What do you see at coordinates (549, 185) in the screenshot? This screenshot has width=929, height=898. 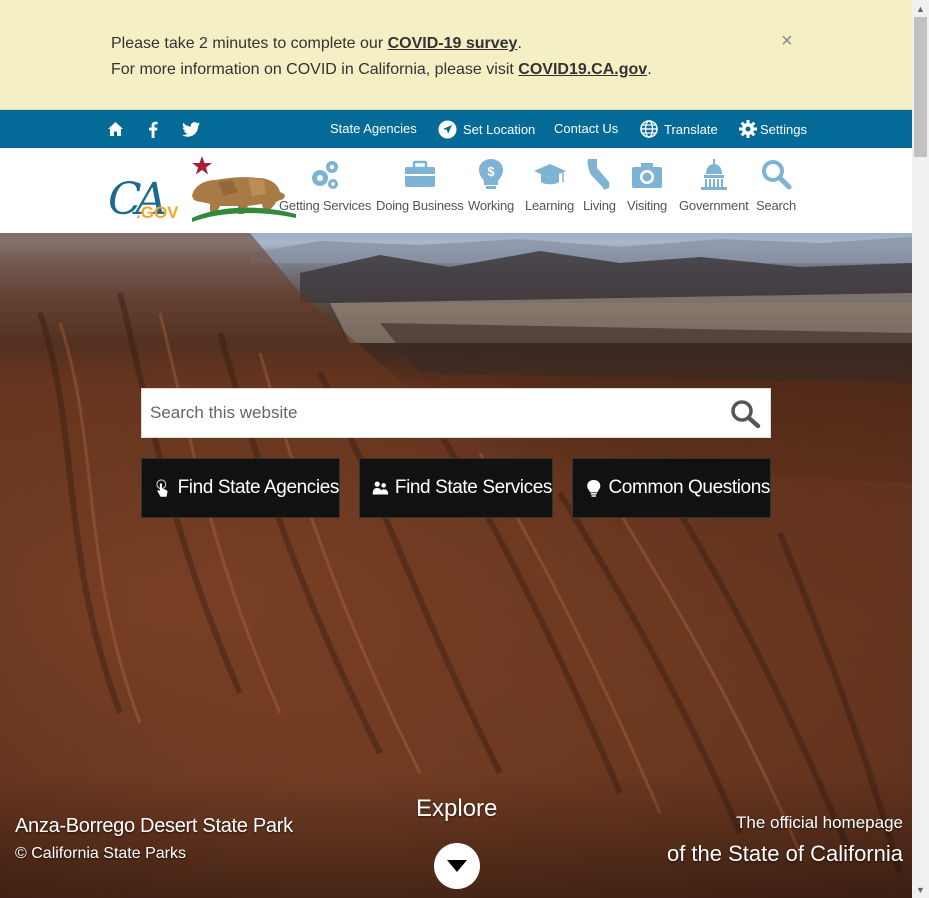 I see `nav-learning: Learning` at bounding box center [549, 185].